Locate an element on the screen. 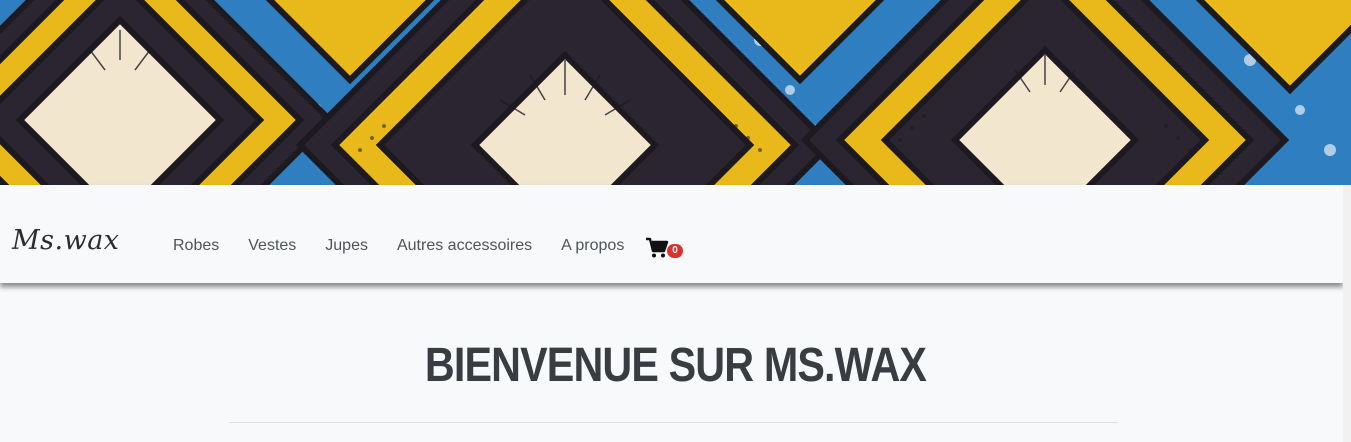  page-title: Bienvenue sur Ms.wax is located at coordinates (675, 365).